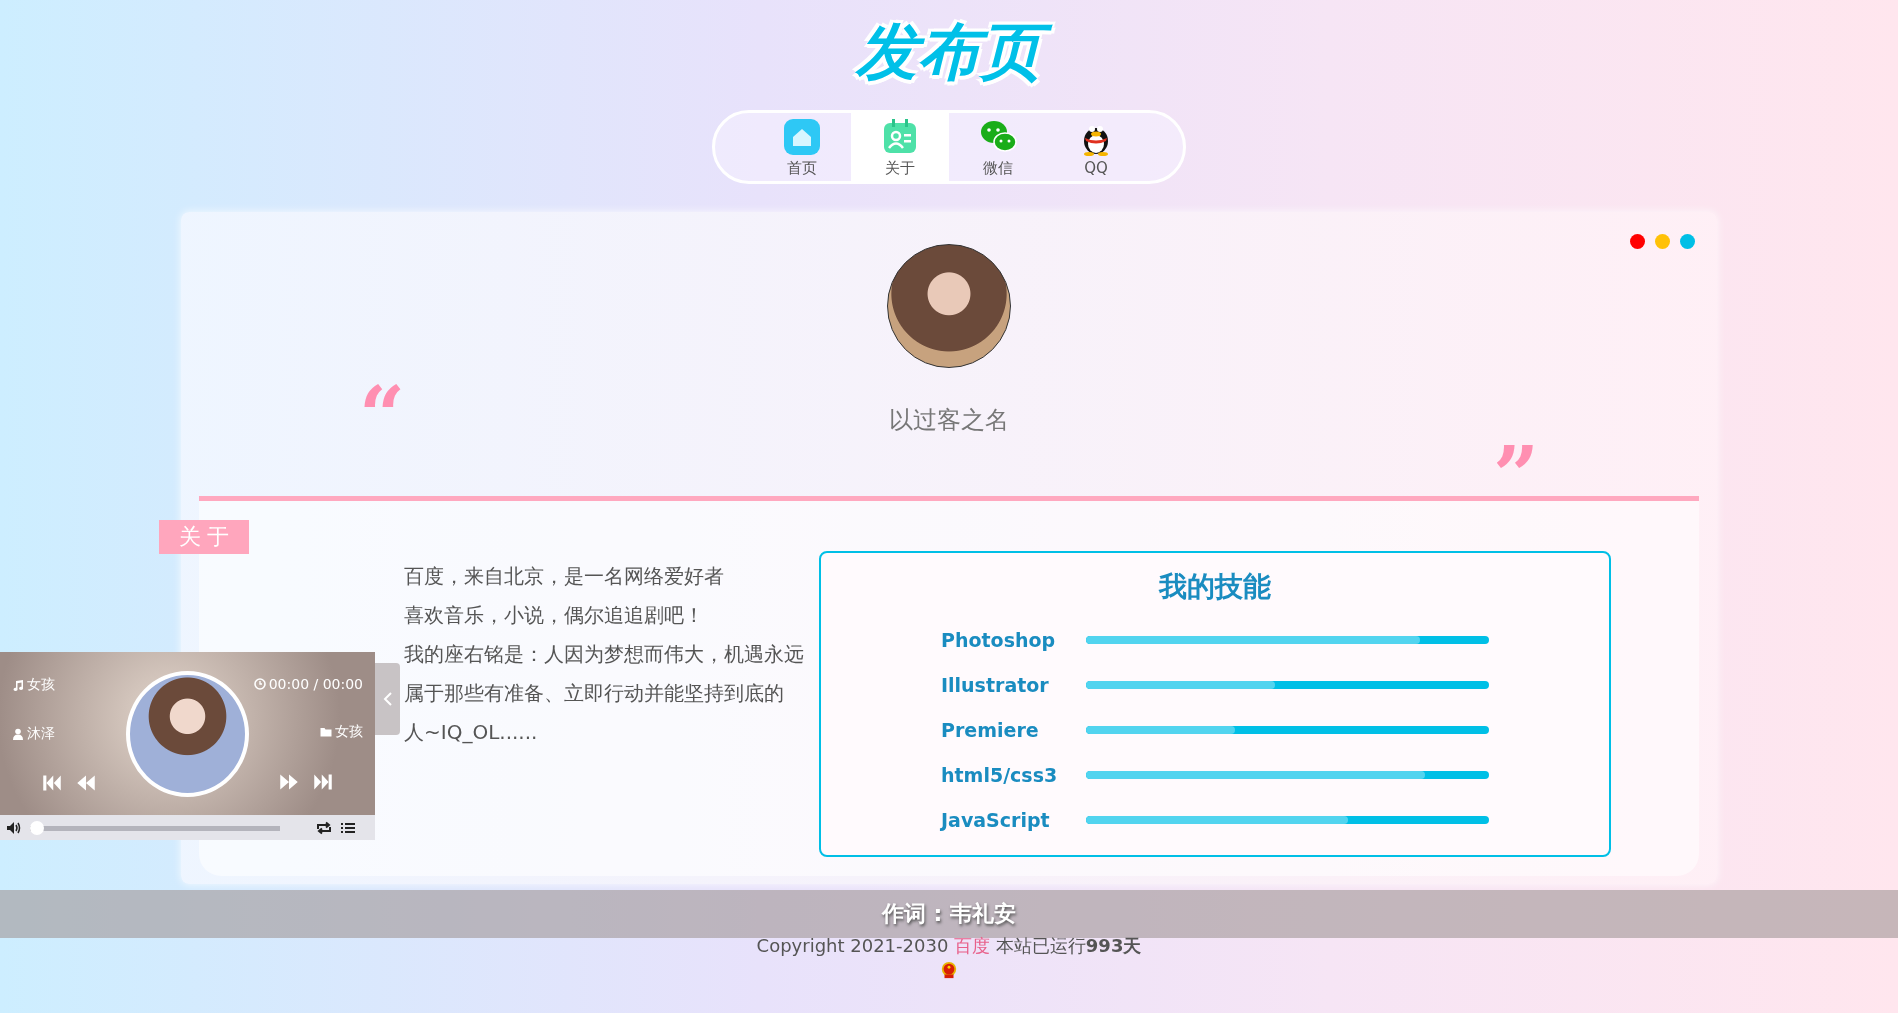 The width and height of the screenshot is (1898, 1013). I want to click on collapse-button, so click(387, 699).